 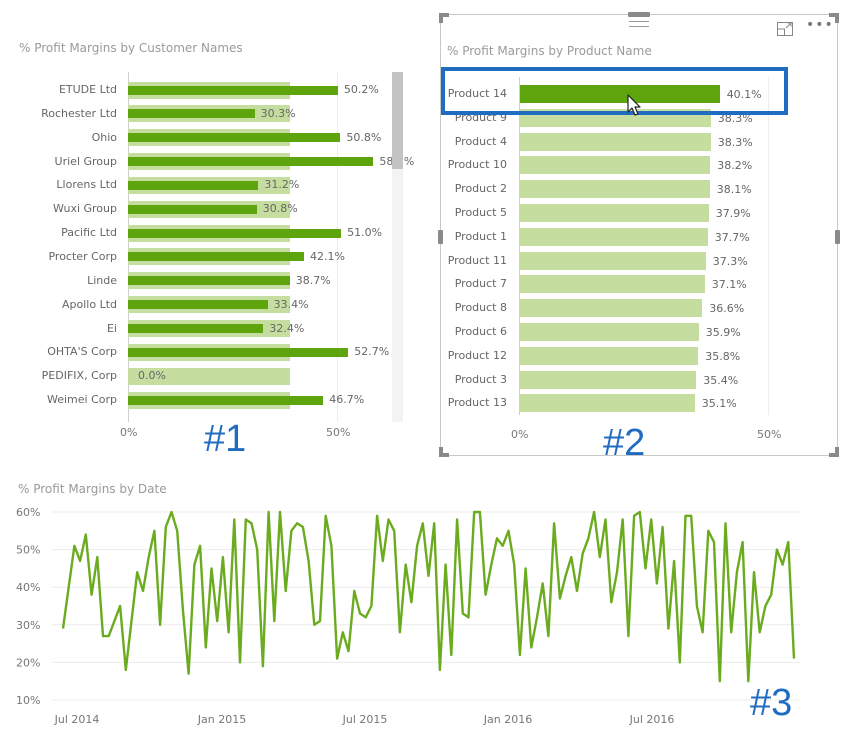 I want to click on category-label: Product 5, so click(x=480, y=212).